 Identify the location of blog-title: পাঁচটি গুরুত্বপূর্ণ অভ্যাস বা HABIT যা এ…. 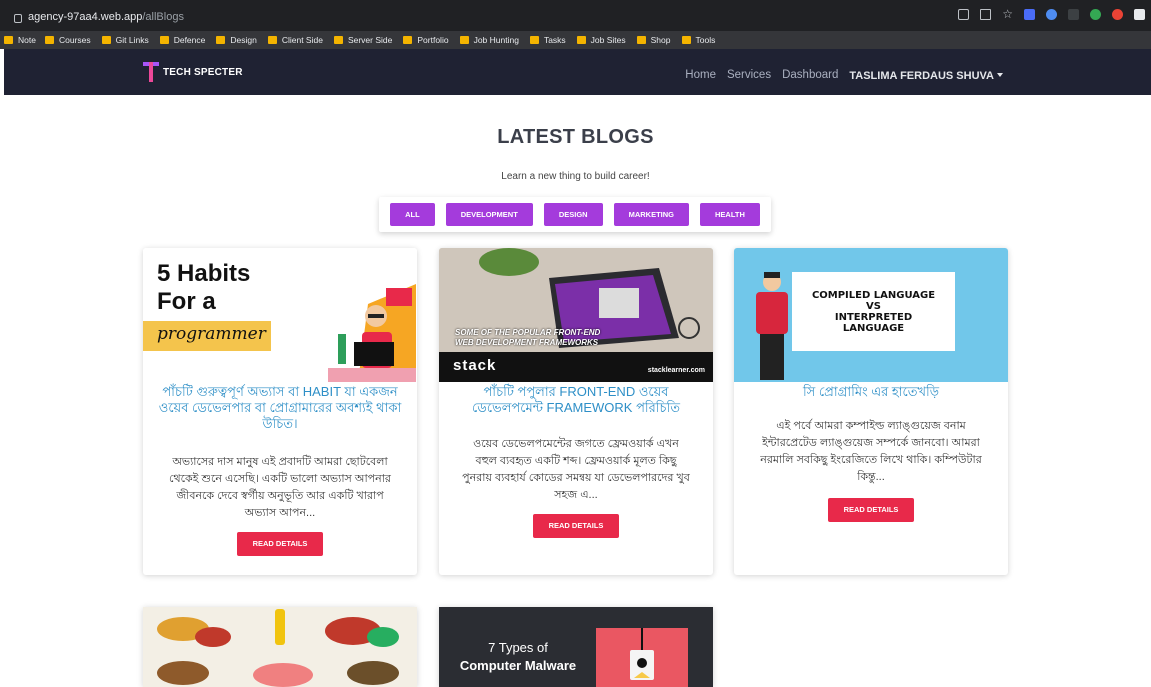
(280, 408).